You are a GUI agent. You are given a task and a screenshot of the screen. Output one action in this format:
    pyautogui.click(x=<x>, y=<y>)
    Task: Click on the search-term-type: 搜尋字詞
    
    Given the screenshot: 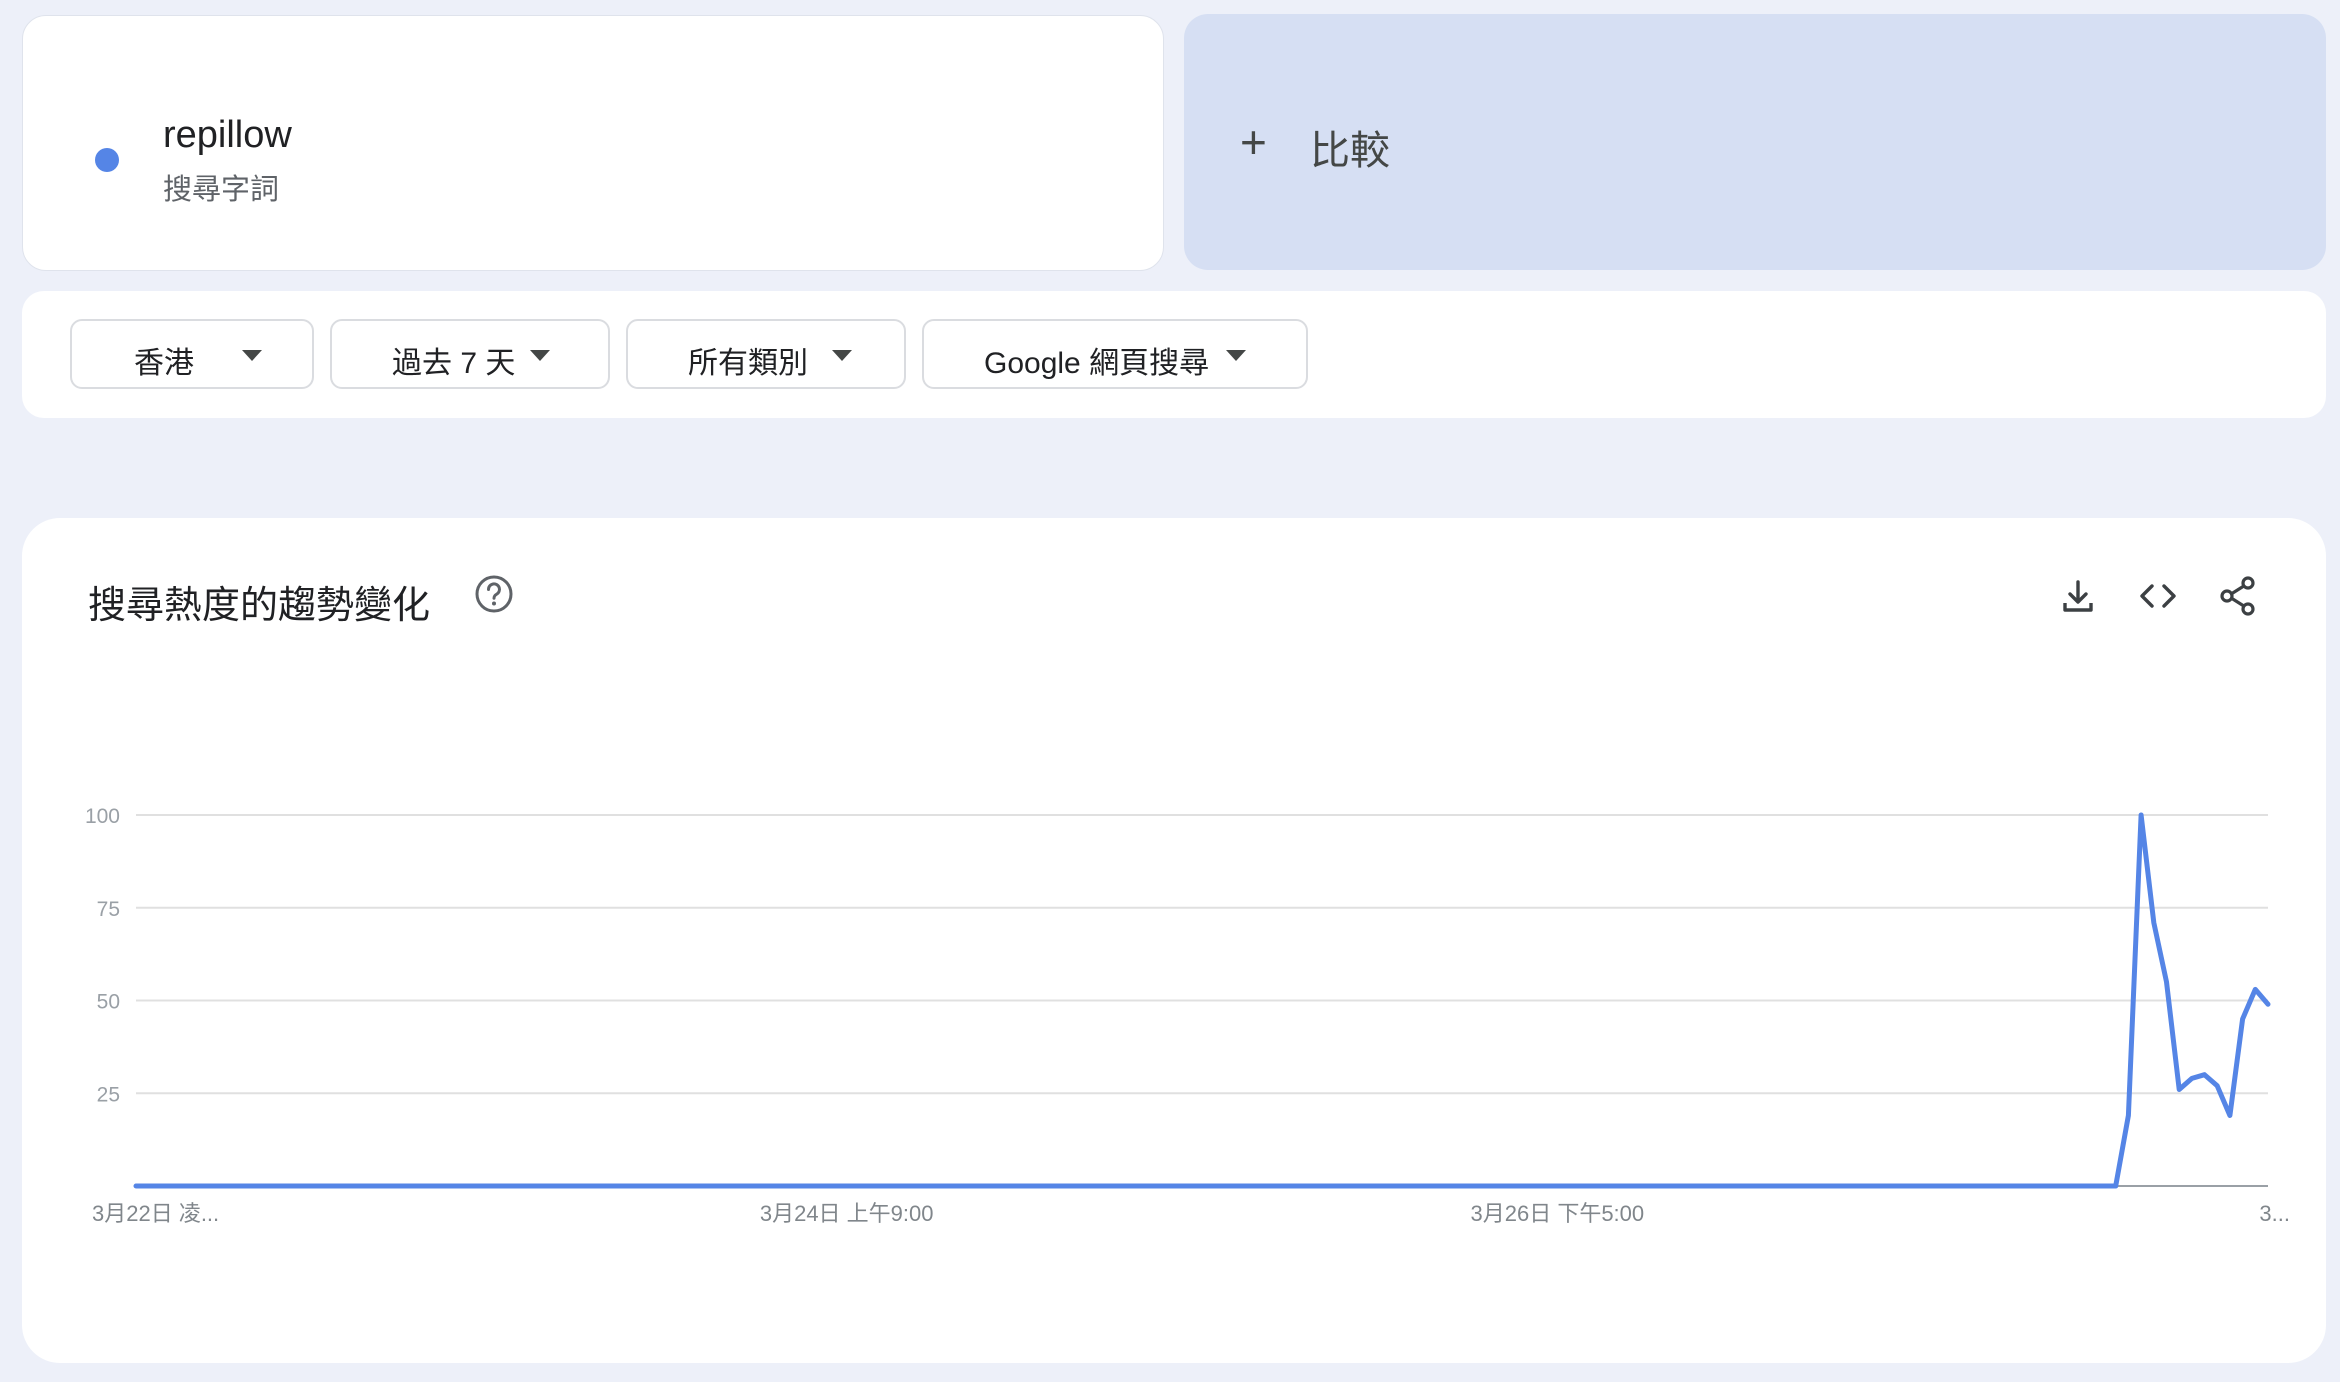 What is the action you would take?
    pyautogui.click(x=221, y=190)
    